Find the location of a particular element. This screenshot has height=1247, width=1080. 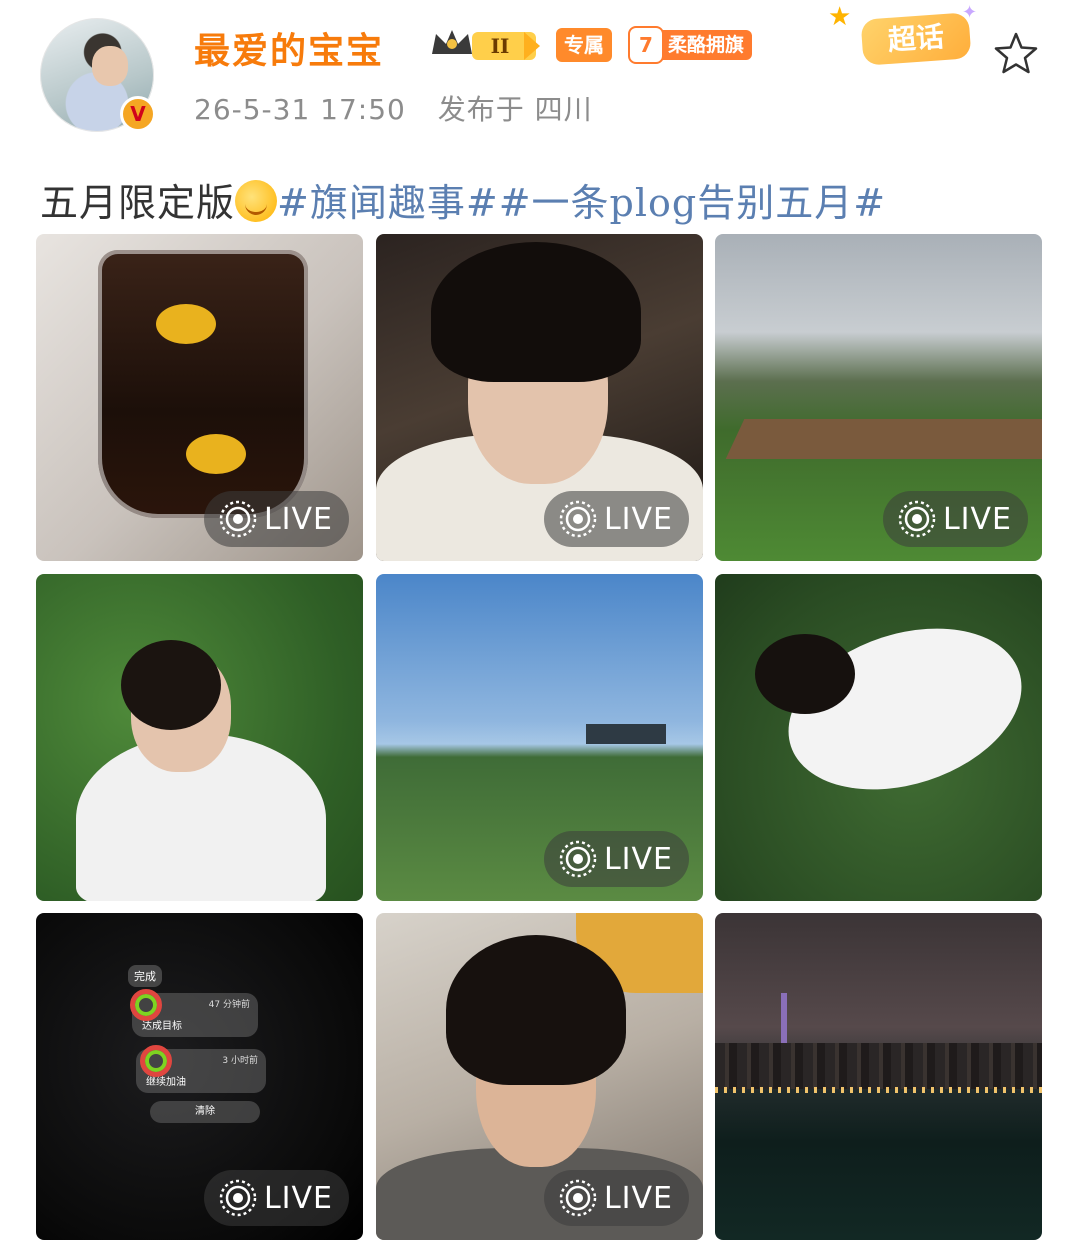

supertopic-label: 超话 is located at coordinates (916, 39).